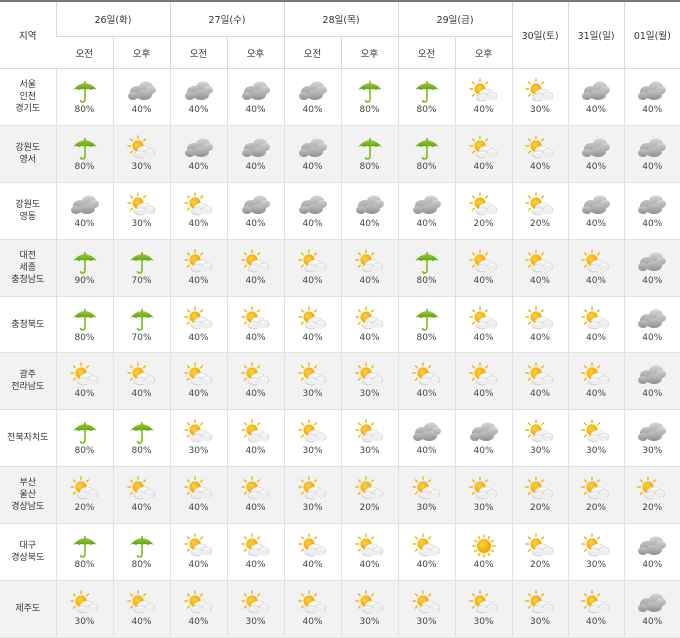 The height and width of the screenshot is (638, 680). What do you see at coordinates (28, 608) in the screenshot?
I see `region-name: 제주도` at bounding box center [28, 608].